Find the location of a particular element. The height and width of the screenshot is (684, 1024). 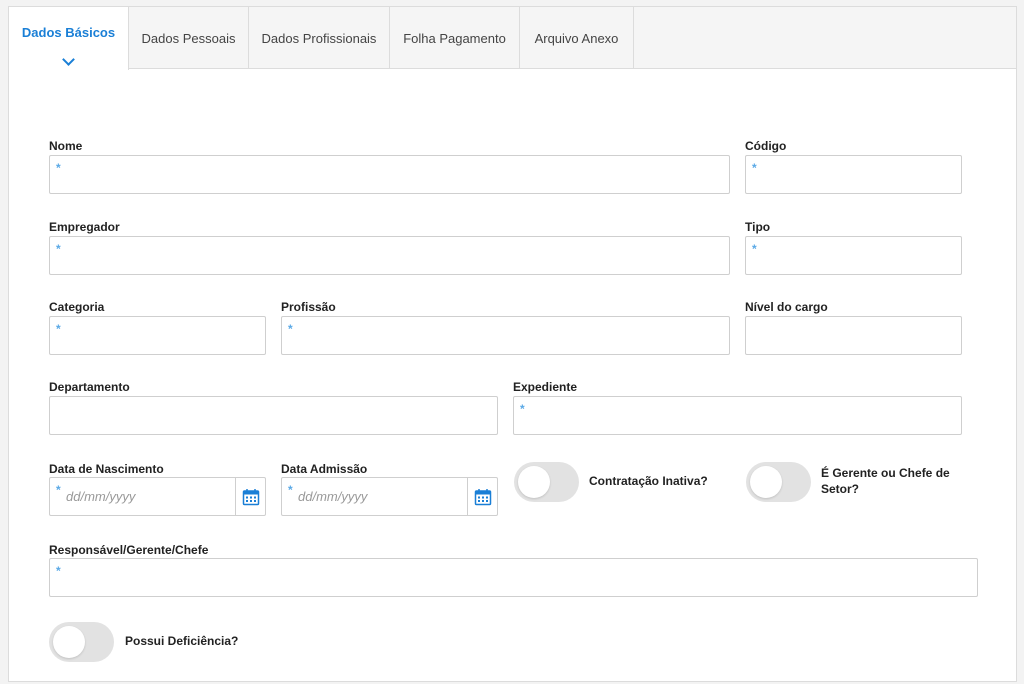

categoria-input: * is located at coordinates (157, 335).